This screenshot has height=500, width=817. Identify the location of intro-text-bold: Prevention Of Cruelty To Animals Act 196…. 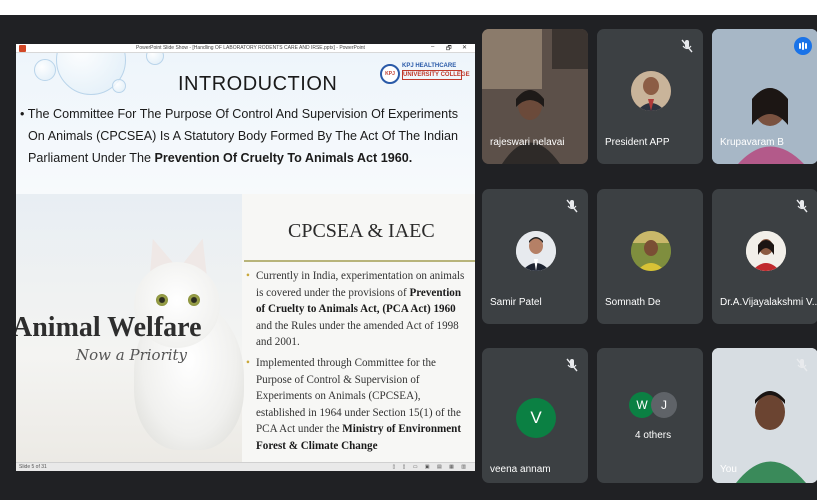
(283, 158).